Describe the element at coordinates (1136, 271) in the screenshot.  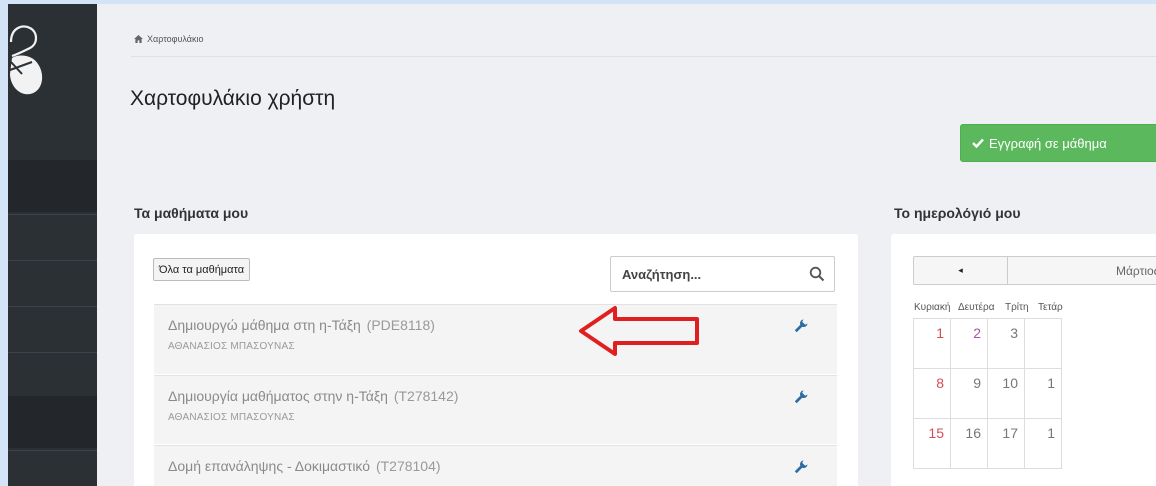
I see `calendar-month-label: Μάρτιος` at that location.